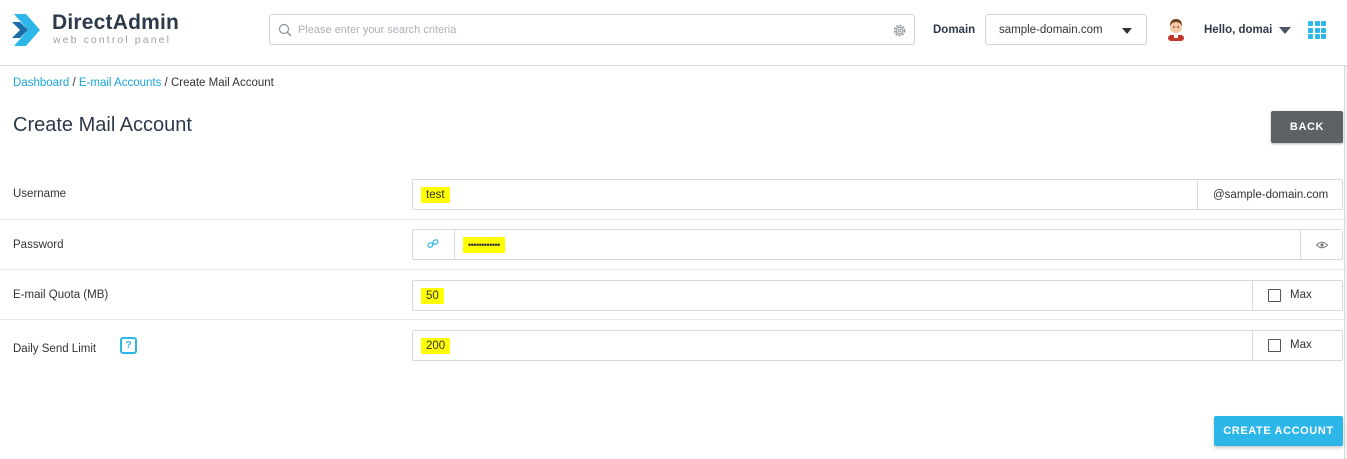  I want to click on domain-select: sample-domain.com, so click(1066, 29).